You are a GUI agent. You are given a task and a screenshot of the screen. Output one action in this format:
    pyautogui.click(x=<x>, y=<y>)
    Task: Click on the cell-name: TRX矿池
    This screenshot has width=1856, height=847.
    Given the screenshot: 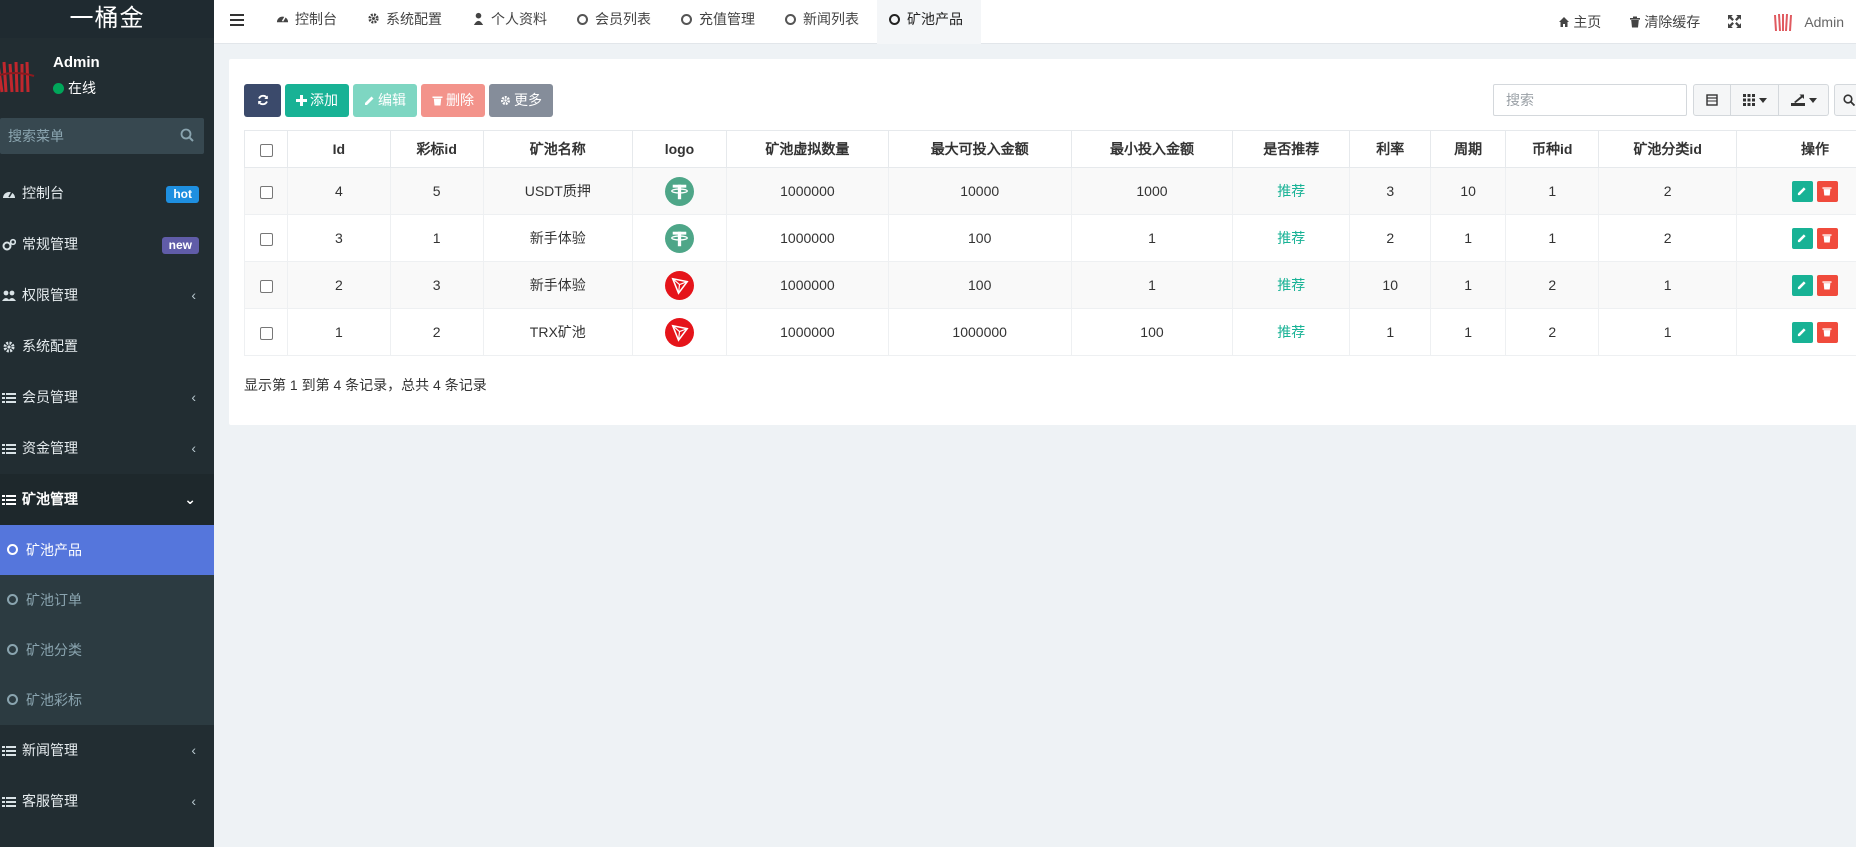 What is the action you would take?
    pyautogui.click(x=557, y=332)
    